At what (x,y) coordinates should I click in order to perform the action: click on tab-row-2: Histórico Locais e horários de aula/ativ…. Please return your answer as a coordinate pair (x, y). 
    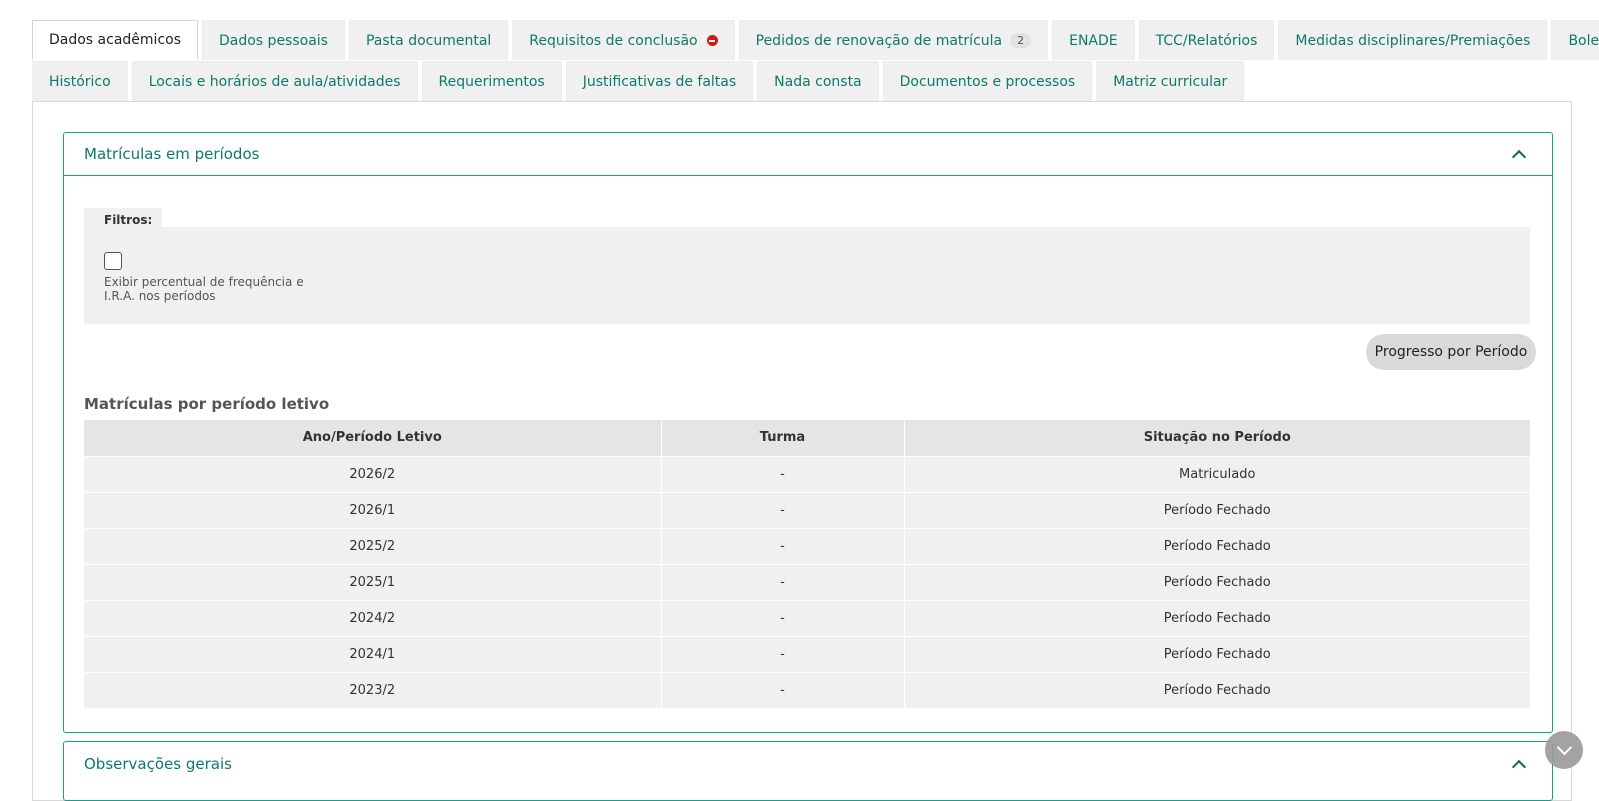
    Looking at the image, I should click on (802, 81).